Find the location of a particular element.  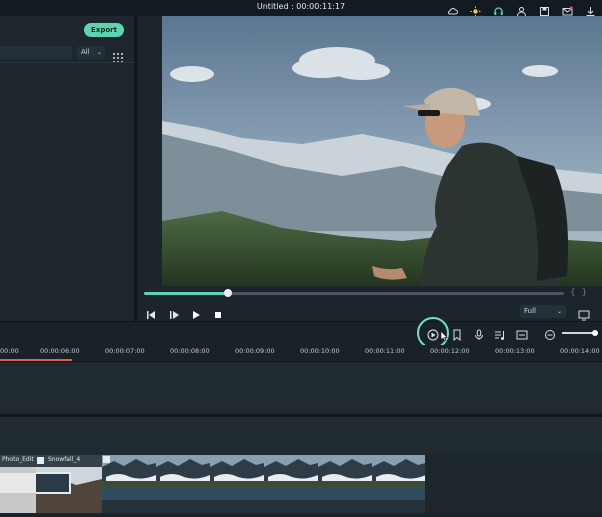

scrubber-handle is located at coordinates (228, 293).